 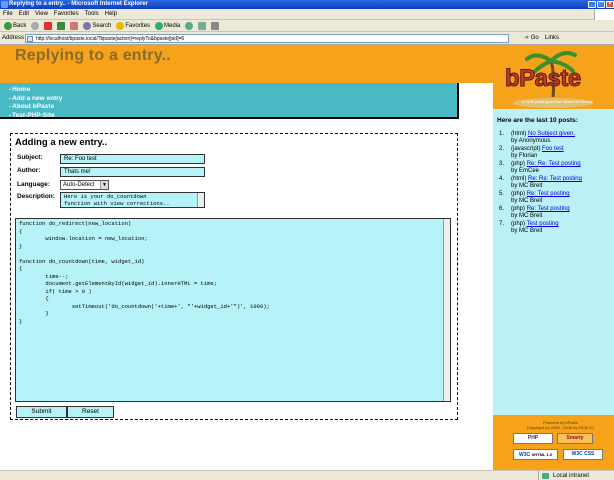 I want to click on list-item: 7. (php) Test posting by MC Breit, so click(x=529, y=227).